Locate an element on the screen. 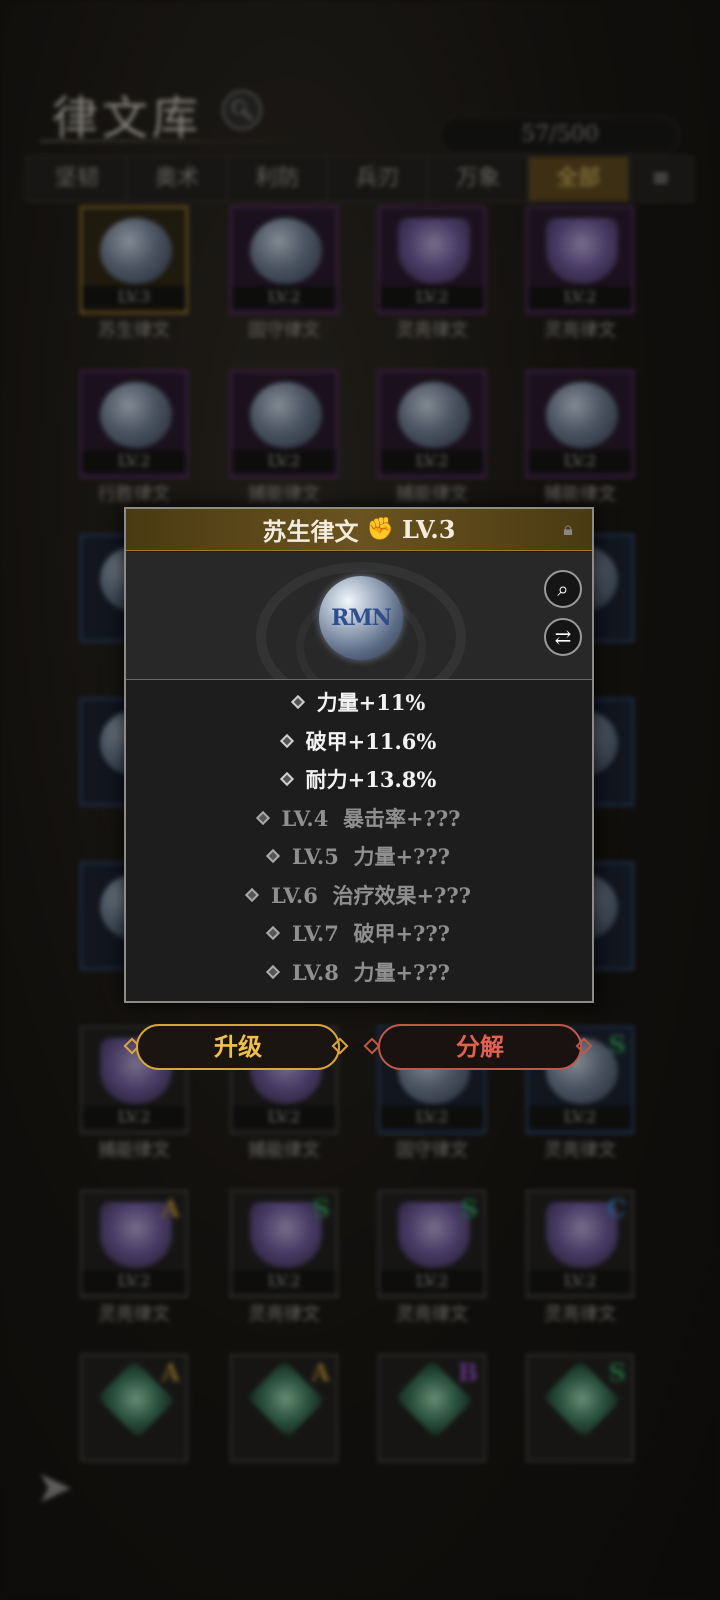 The height and width of the screenshot is (1600, 720). stat-row-locked: LV.6 治疗效果+??? is located at coordinates (359, 895).